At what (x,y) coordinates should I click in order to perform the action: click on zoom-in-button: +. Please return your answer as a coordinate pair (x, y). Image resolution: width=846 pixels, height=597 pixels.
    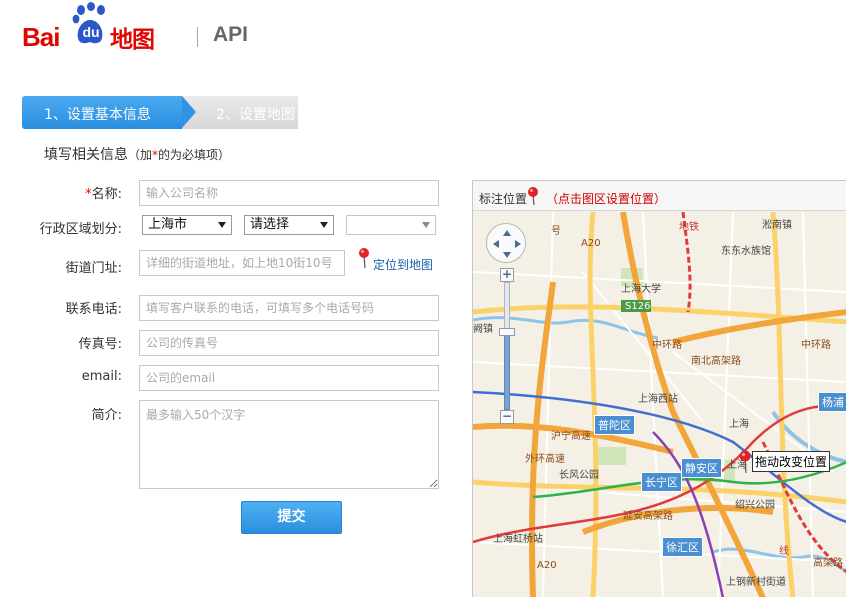
    Looking at the image, I should click on (507, 275).